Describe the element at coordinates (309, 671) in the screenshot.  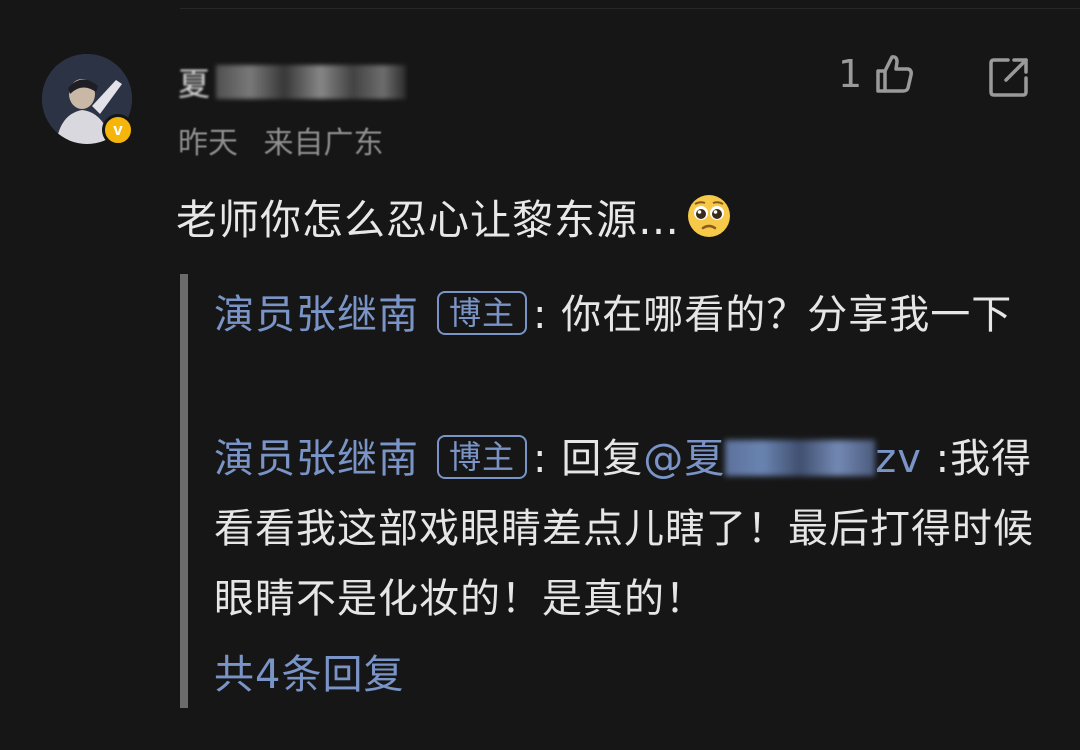
I see `more-replies-link: 共4条回复` at that location.